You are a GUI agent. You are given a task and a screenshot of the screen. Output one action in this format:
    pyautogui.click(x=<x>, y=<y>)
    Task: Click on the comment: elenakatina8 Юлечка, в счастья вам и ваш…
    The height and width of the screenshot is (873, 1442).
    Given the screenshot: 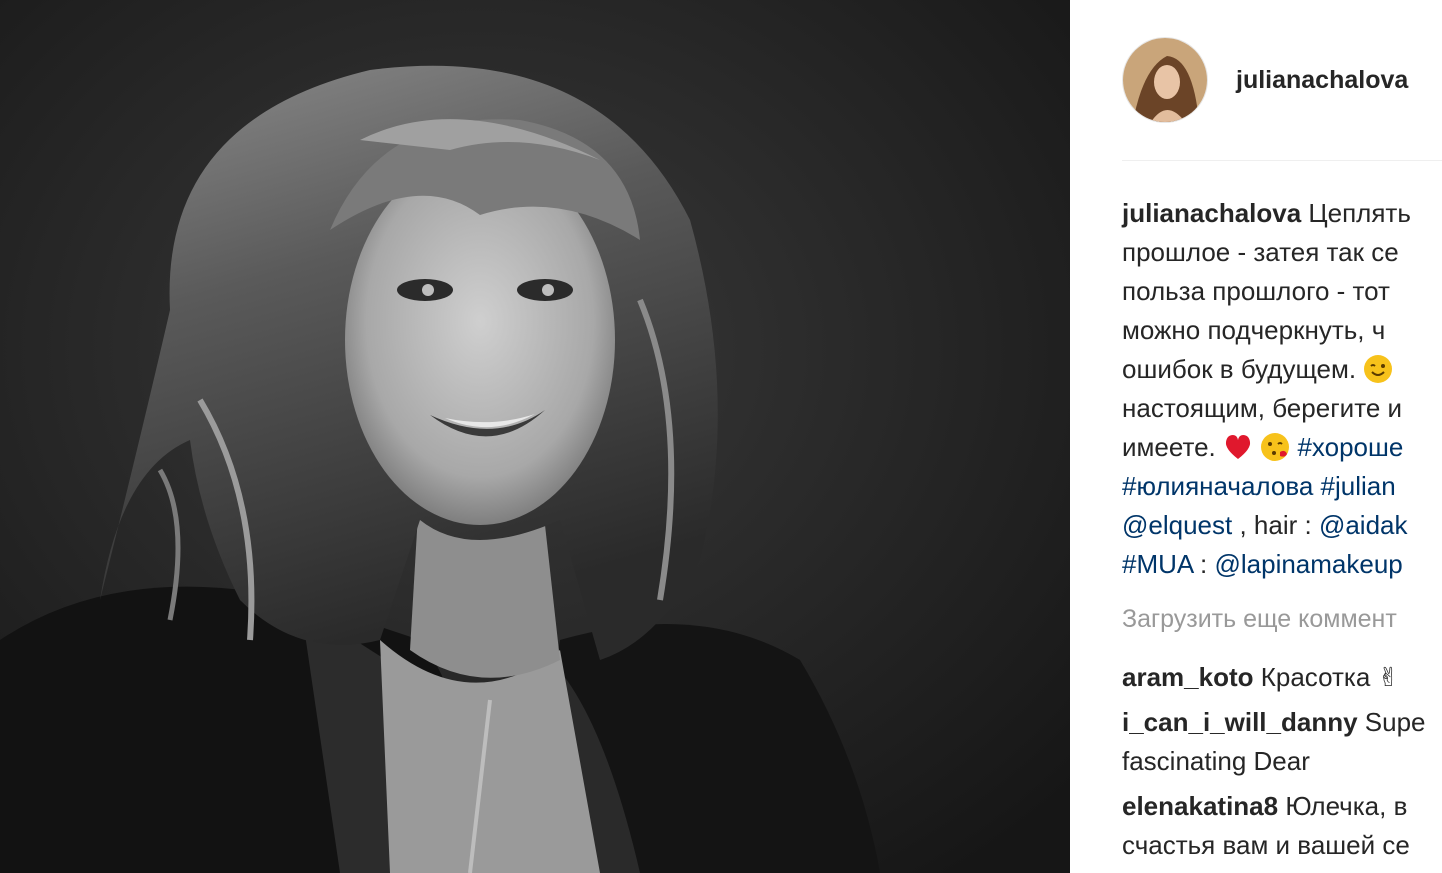 What is the action you would take?
    pyautogui.click(x=1282, y=826)
    